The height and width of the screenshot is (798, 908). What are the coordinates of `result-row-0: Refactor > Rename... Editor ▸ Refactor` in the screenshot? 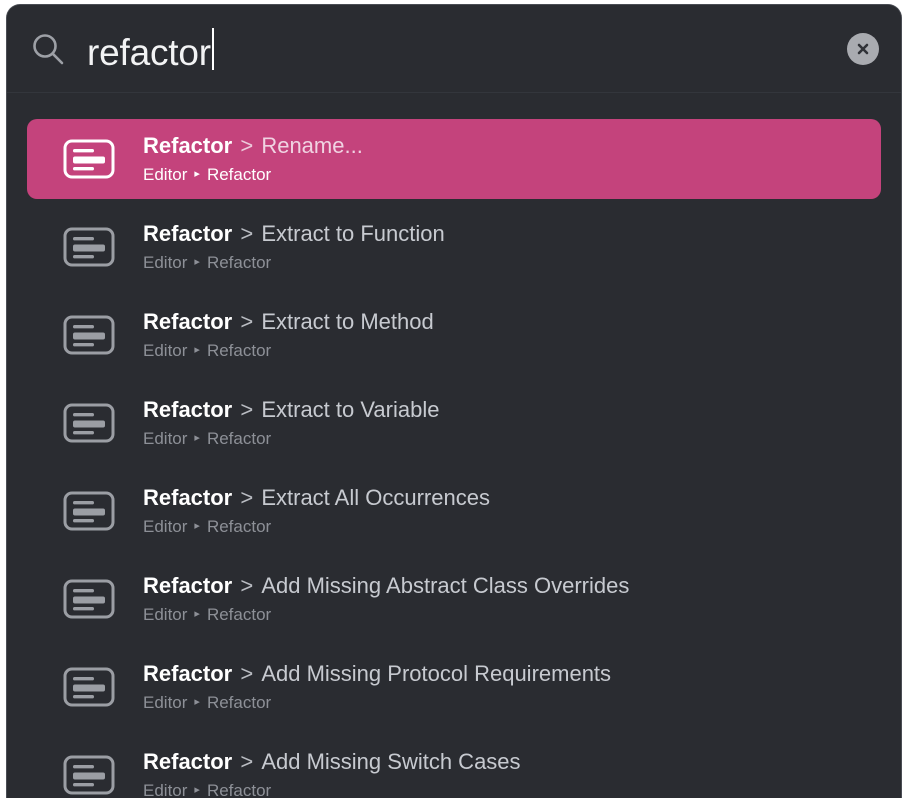 It's located at (454, 159).